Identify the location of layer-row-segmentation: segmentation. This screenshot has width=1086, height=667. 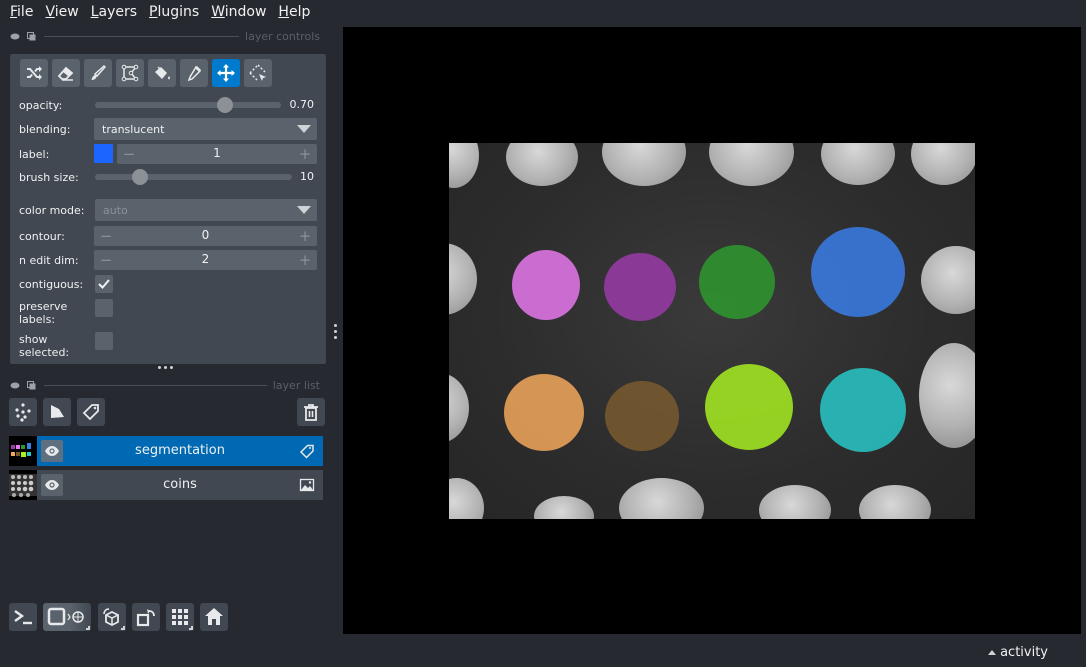
(166, 451).